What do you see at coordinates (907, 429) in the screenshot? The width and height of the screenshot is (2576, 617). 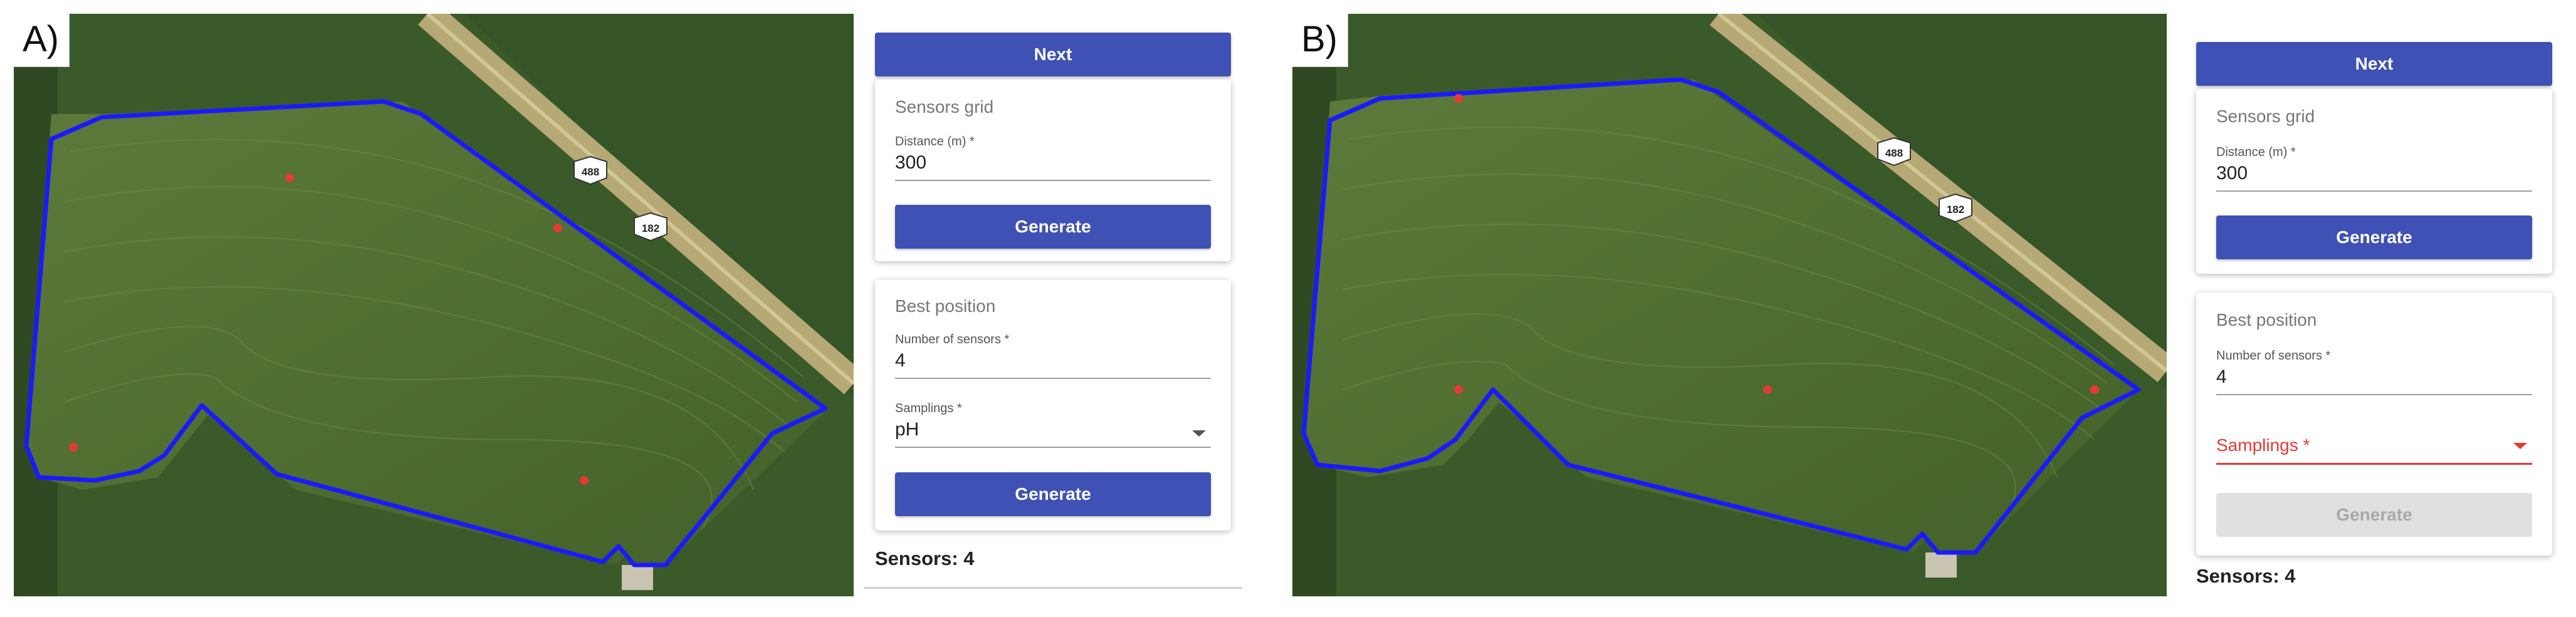 I see `samplings-select: pH` at bounding box center [907, 429].